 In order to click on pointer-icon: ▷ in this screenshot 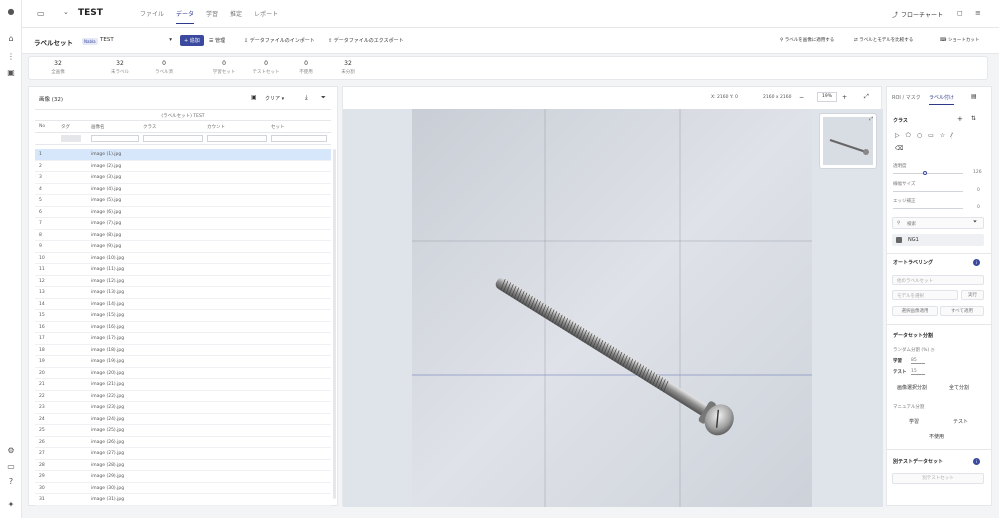, I will do `click(897, 135)`.